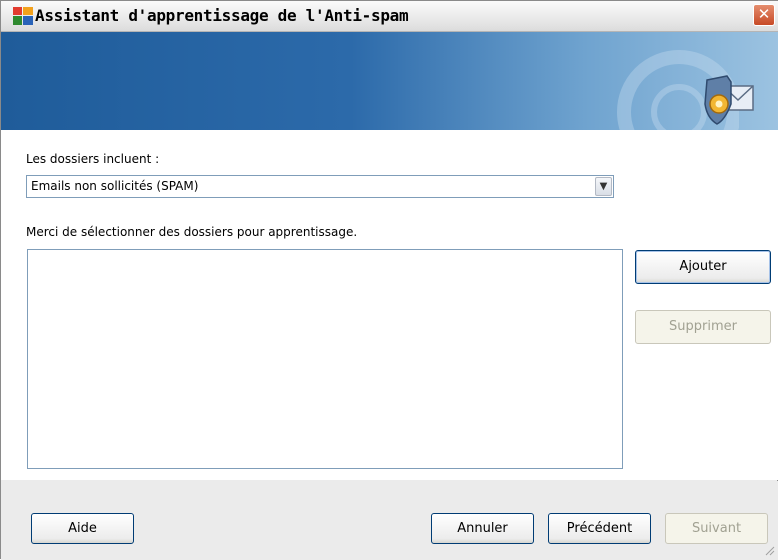 This screenshot has height=560, width=778. Describe the element at coordinates (23, 16) in the screenshot. I see `avg-app-icon` at that location.